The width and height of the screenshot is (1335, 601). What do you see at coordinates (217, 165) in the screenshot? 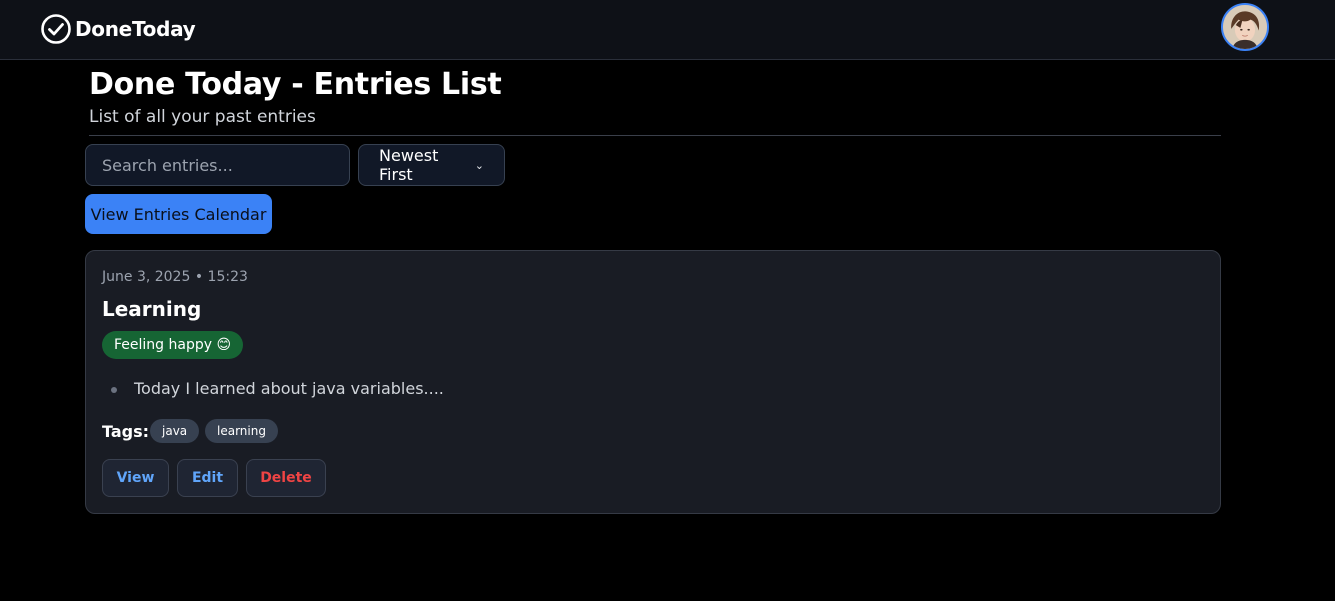
I see `search-input` at bounding box center [217, 165].